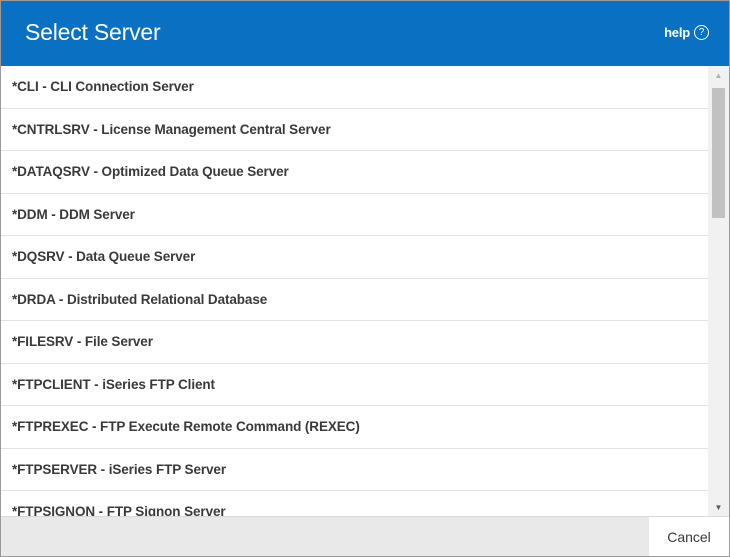 The height and width of the screenshot is (557, 730). What do you see at coordinates (354, 215) in the screenshot?
I see `list-item: *DDM - DDM Server` at bounding box center [354, 215].